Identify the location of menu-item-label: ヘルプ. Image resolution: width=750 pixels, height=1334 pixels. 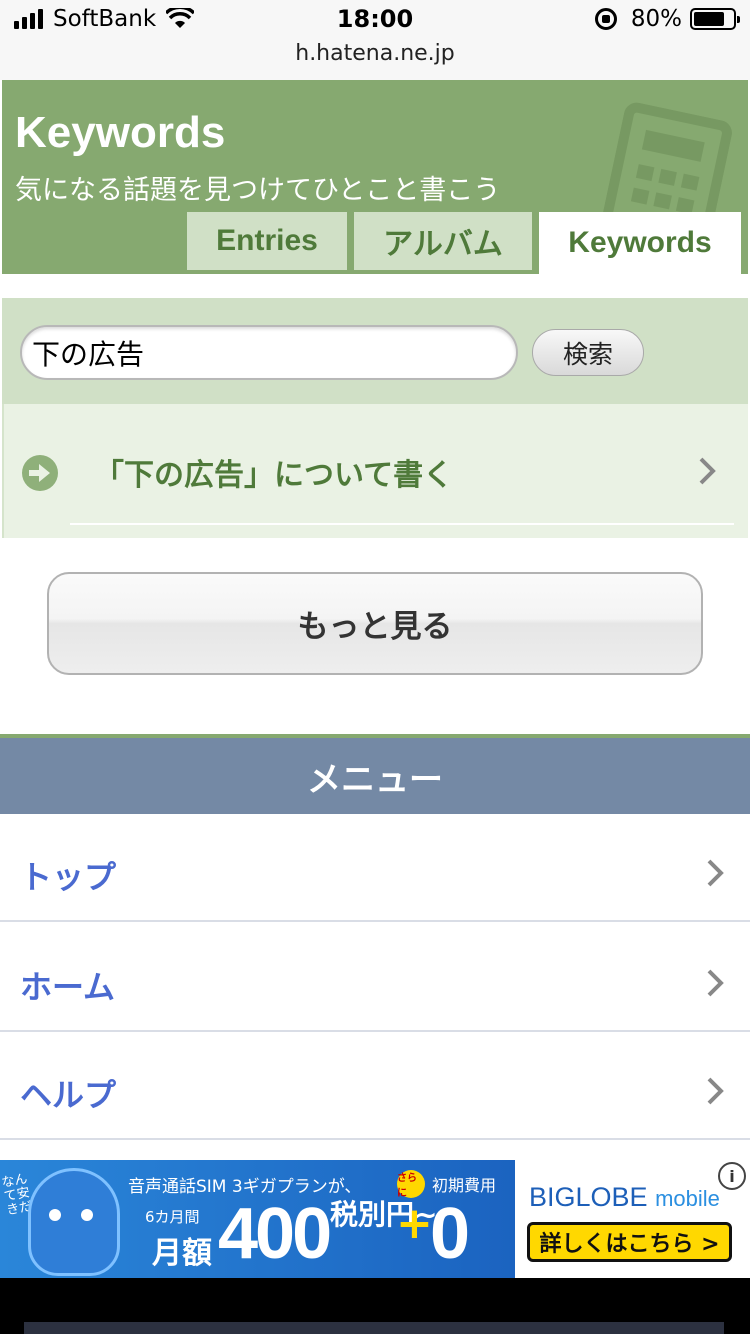
(68, 1095).